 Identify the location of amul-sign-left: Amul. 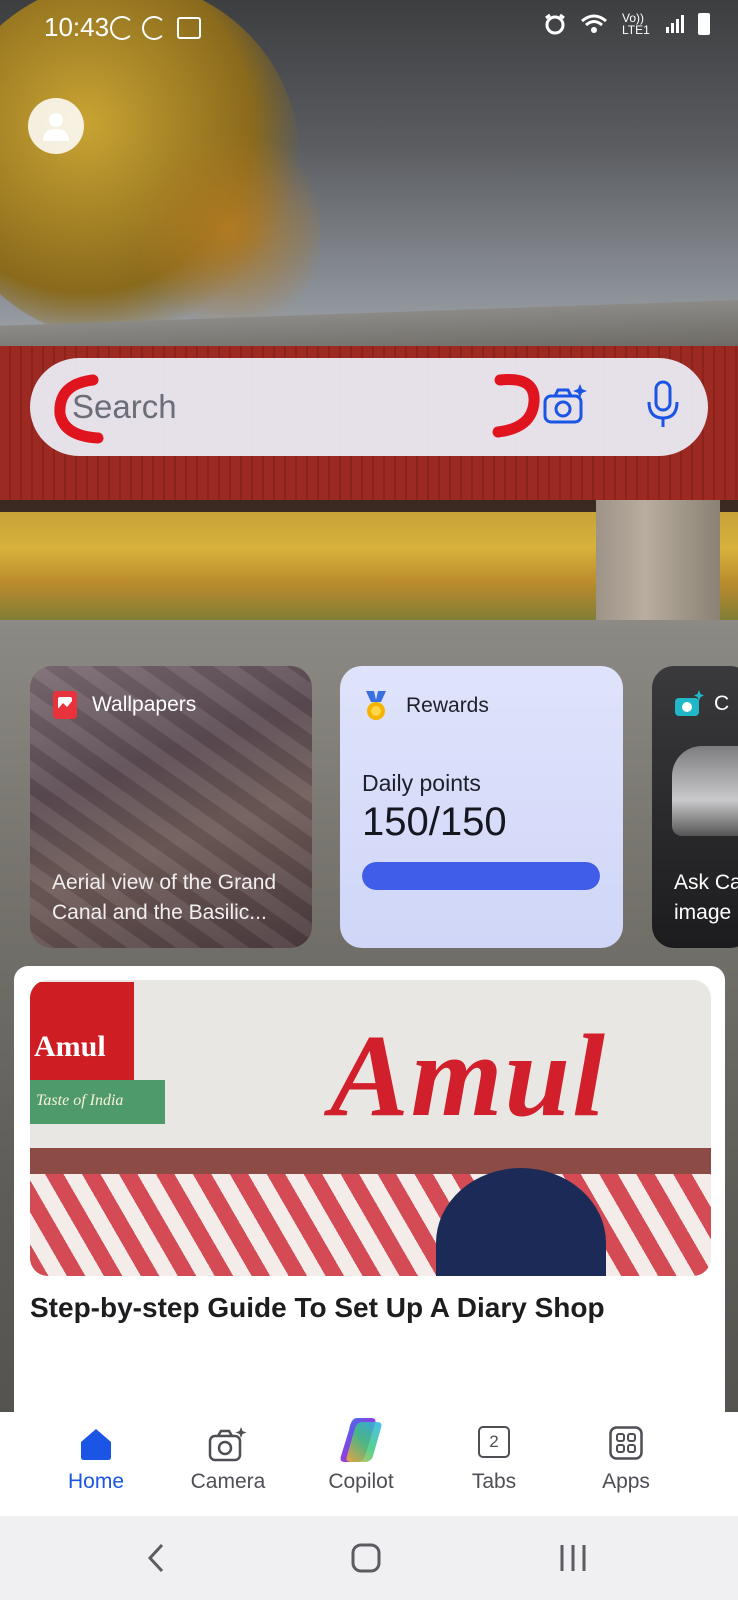
(82, 1031).